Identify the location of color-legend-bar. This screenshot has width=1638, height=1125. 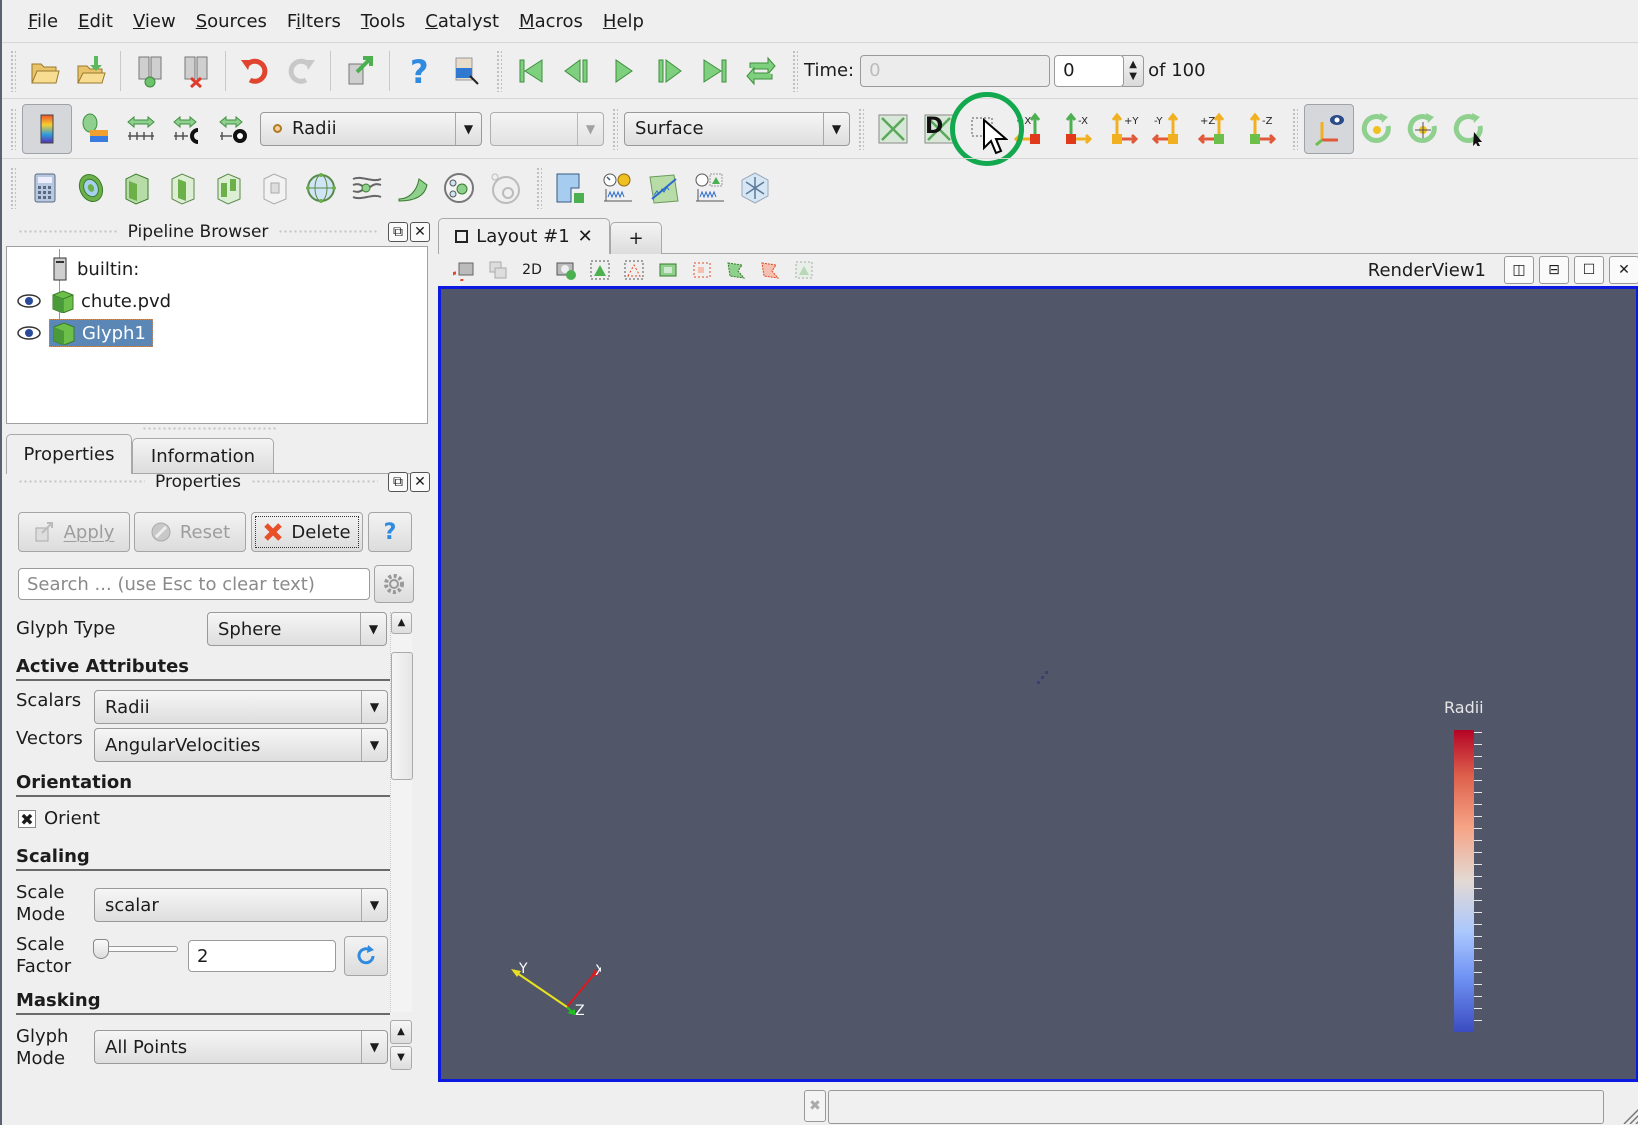
(1464, 881).